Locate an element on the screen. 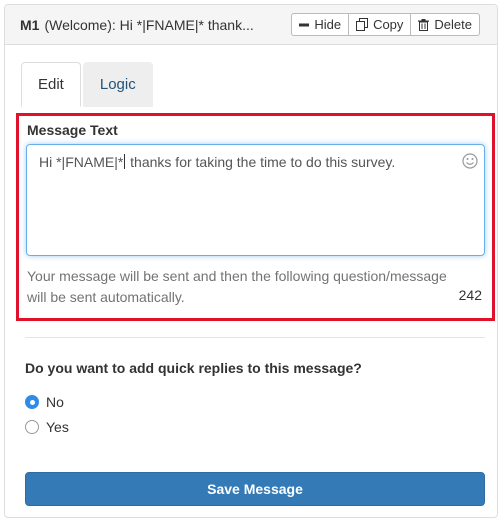  delete-button: Delete is located at coordinates (445, 24).